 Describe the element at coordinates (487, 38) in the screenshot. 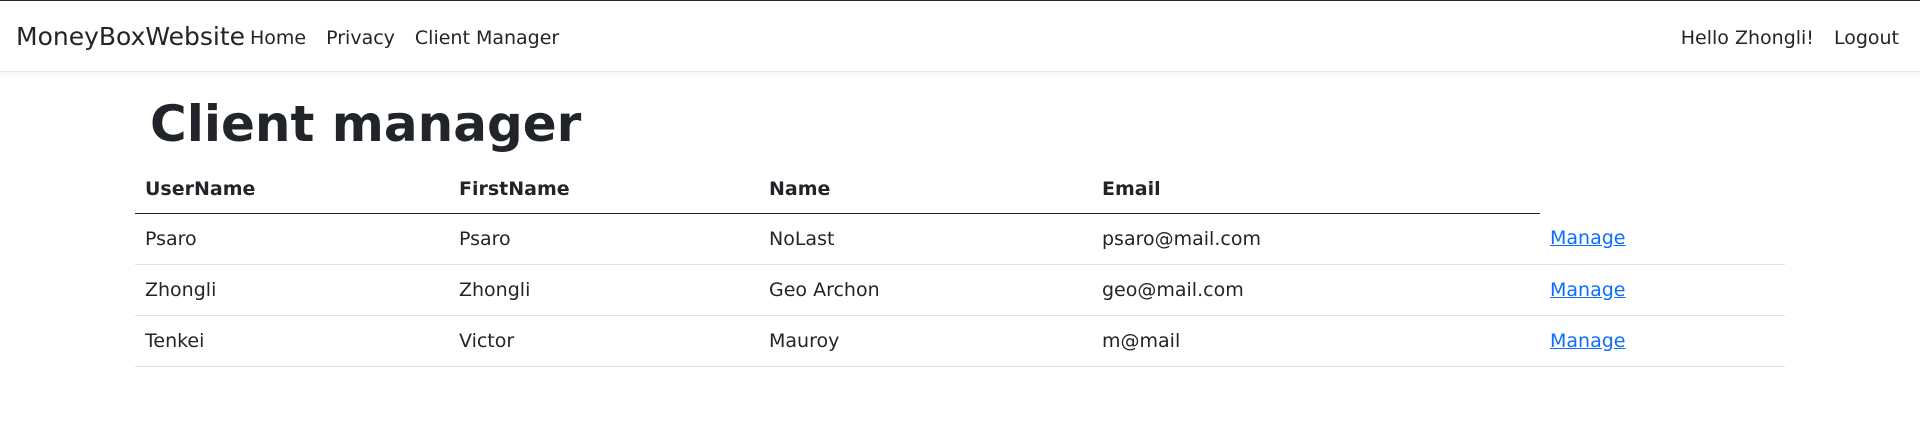

I see `nav-client-manager-link: Client Manager` at that location.